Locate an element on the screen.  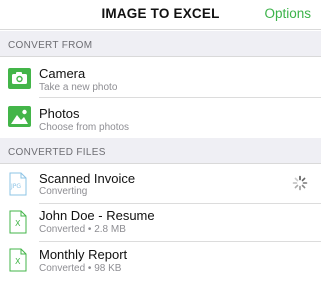
file-row: X John Doe - Resume Converted • 2.8 MB is located at coordinates (160, 223).